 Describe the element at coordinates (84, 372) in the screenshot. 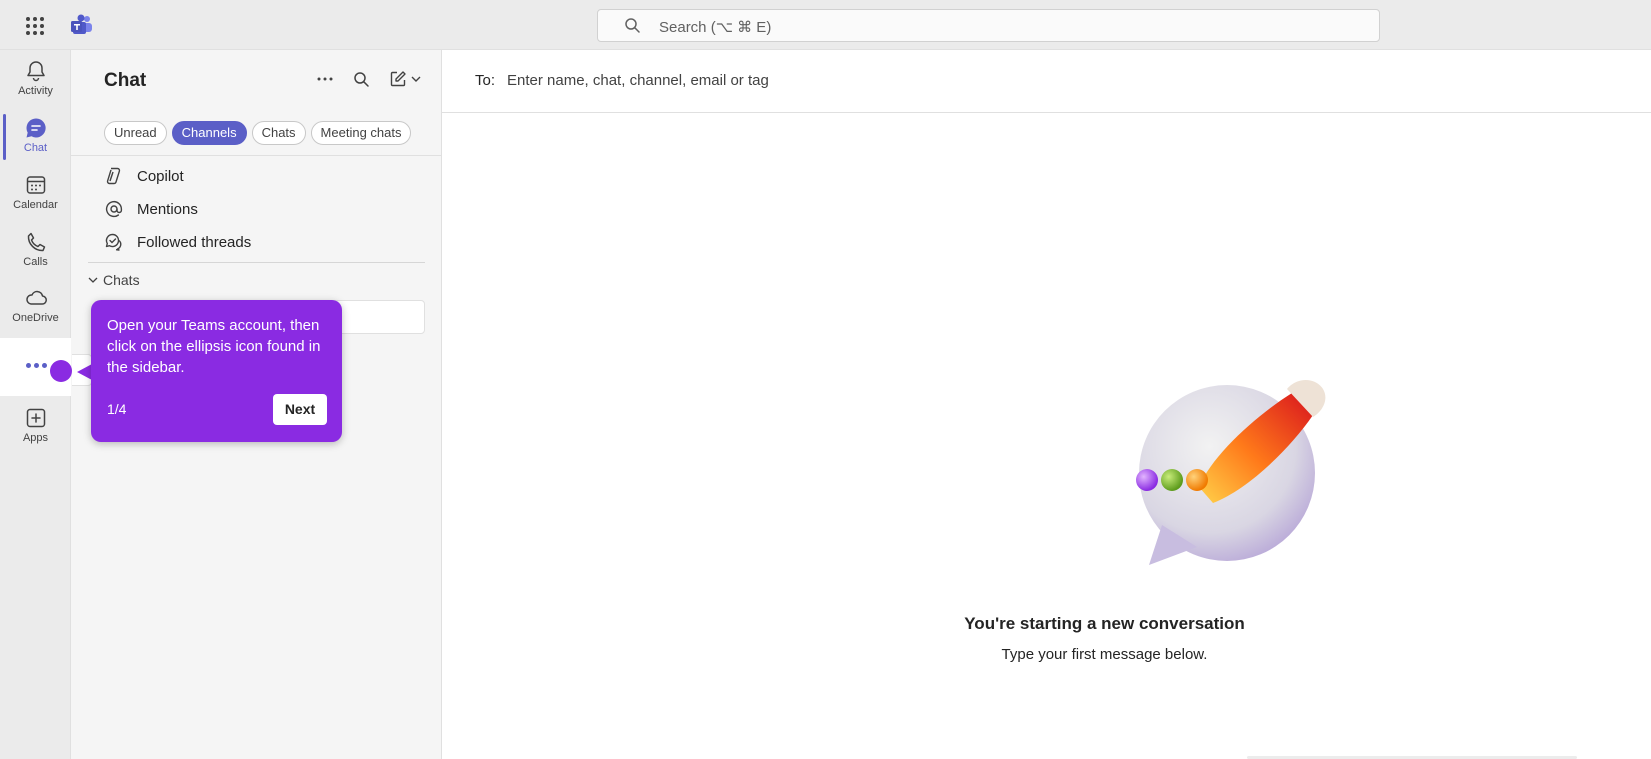

I see `tooltip-arrow` at that location.